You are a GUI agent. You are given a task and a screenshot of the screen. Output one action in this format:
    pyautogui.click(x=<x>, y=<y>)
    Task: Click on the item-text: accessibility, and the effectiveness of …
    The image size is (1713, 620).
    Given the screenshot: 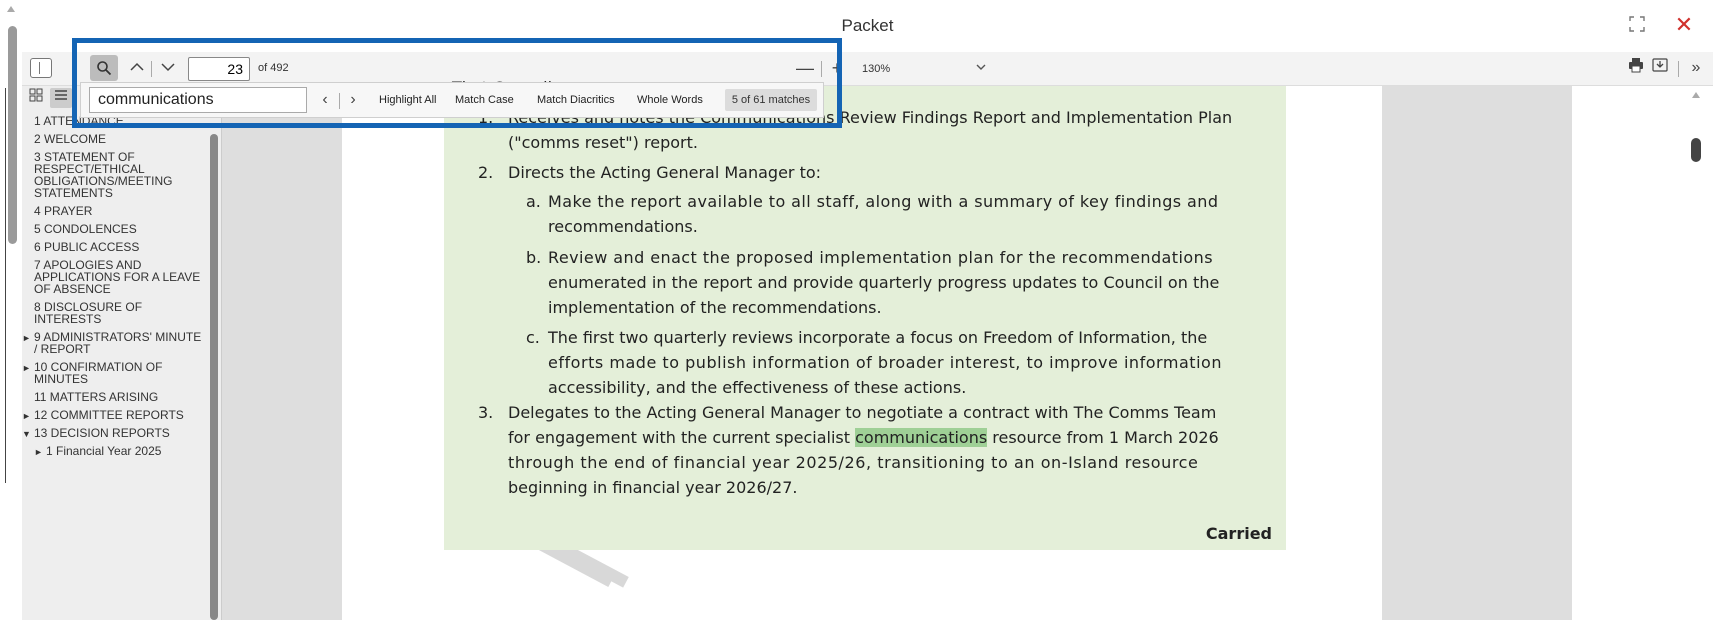 What is the action you would take?
    pyautogui.click(x=757, y=387)
    